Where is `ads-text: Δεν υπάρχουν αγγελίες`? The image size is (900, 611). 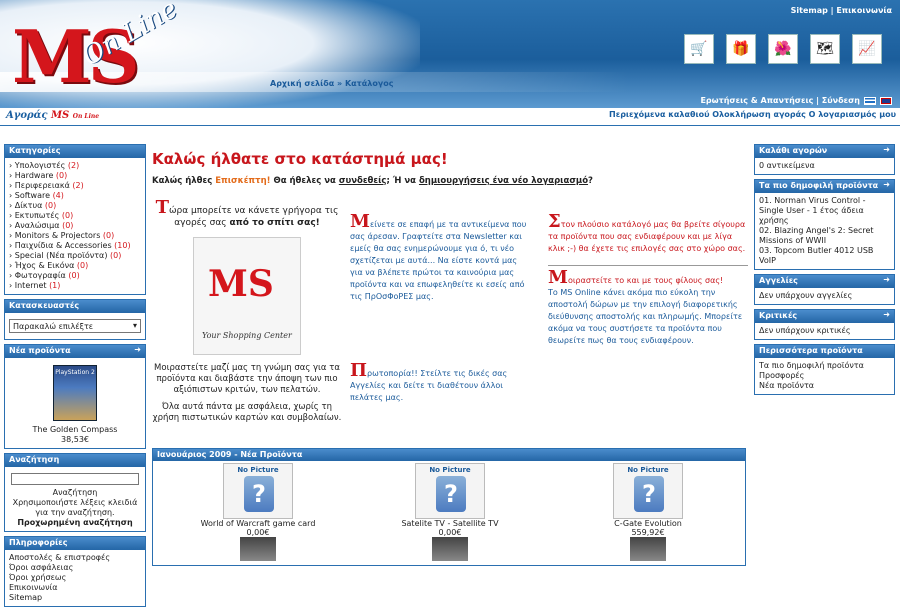
ads-text: Δεν υπάρχουν αγγελίες is located at coordinates (806, 295).